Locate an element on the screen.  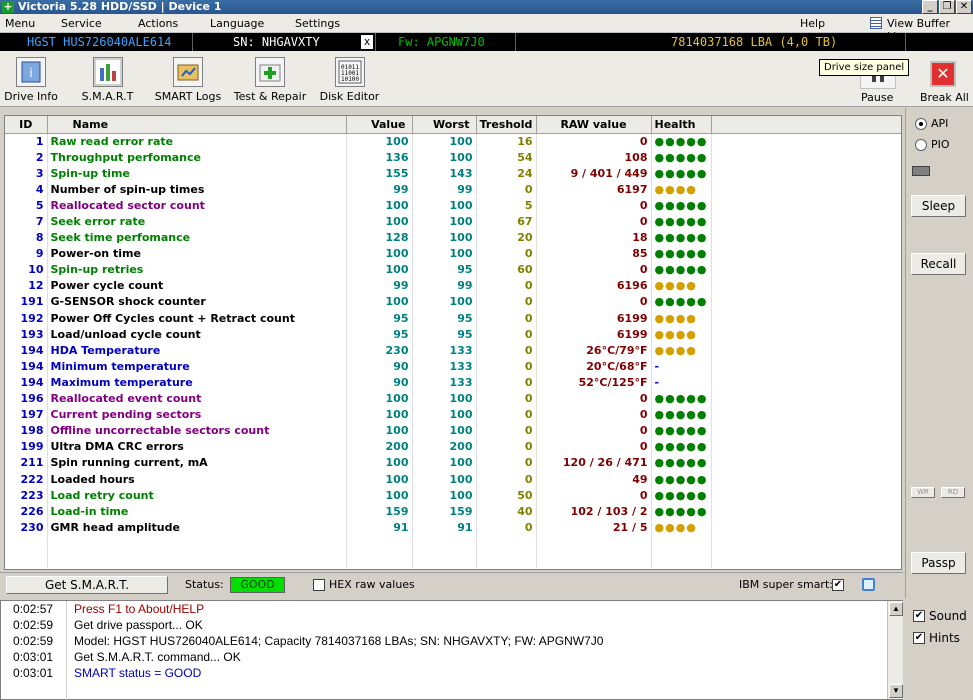
window-title: Victoria 5.28 HDD/SSD | Device 1 is located at coordinates (120, 6).